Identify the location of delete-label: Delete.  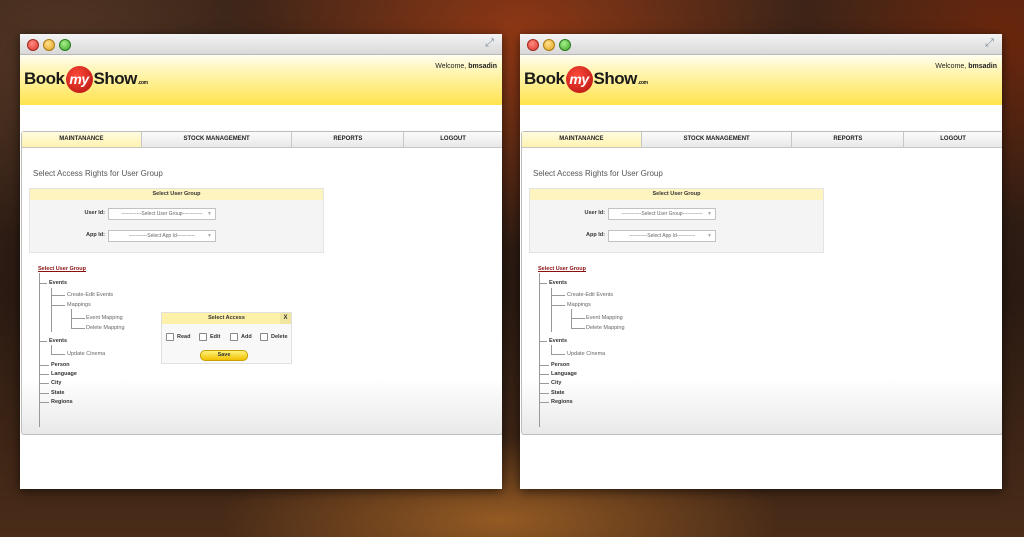
(279, 337).